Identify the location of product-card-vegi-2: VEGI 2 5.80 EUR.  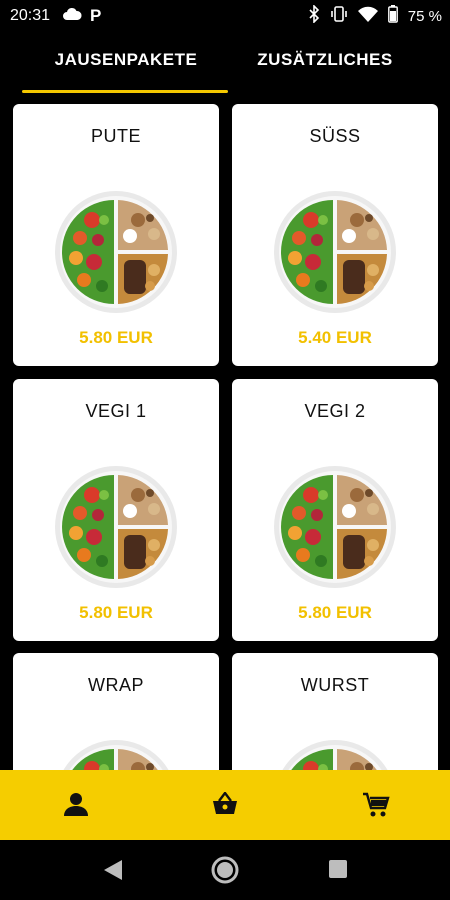
(335, 510).